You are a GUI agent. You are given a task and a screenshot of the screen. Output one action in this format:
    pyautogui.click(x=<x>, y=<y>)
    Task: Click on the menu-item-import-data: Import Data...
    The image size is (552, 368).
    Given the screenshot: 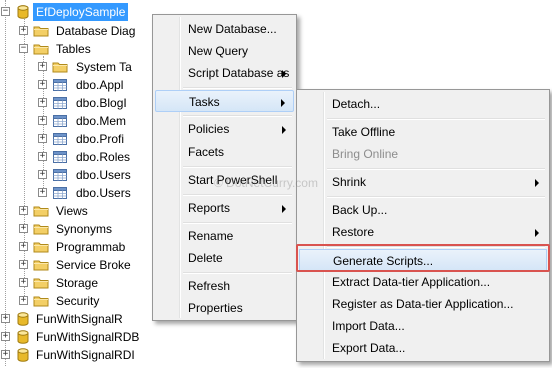 What is the action you would take?
    pyautogui.click(x=423, y=326)
    